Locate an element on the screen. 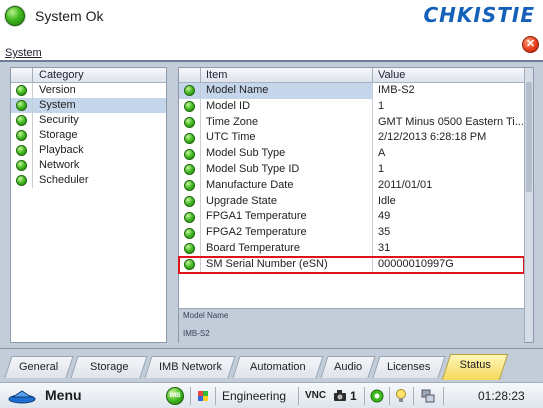  row-item: Model Sub Type is located at coordinates (287, 154).